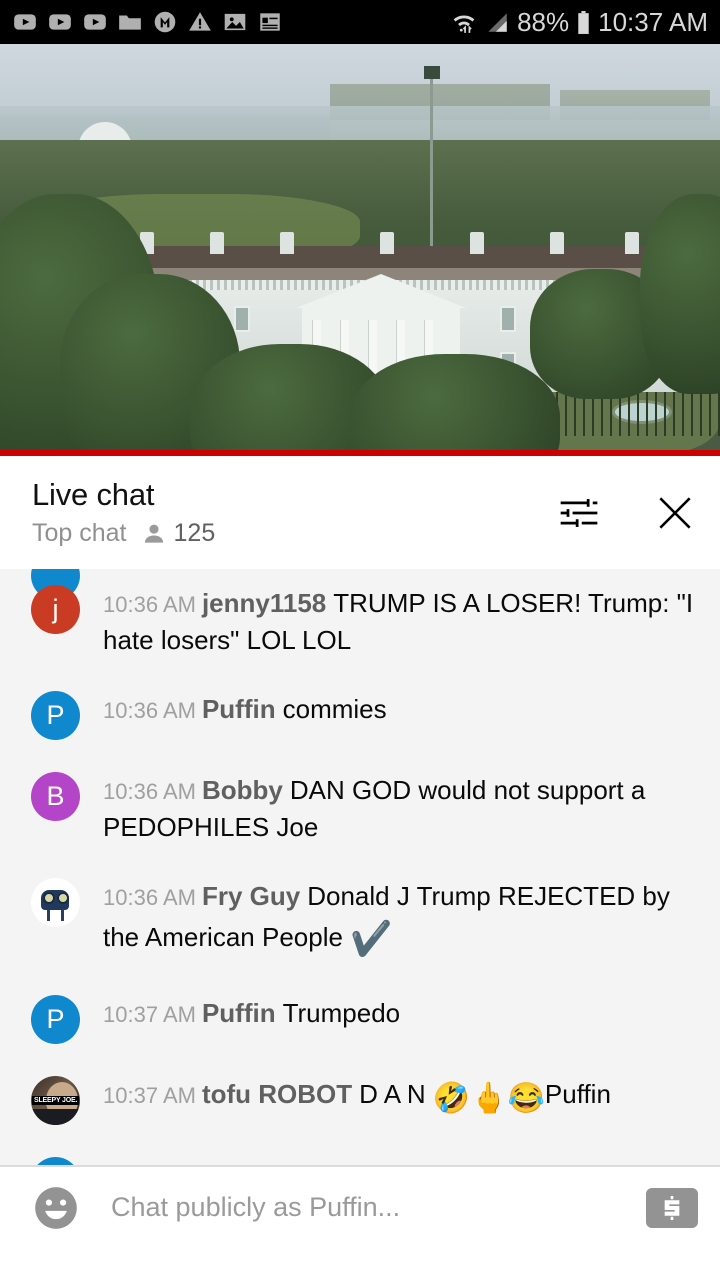 This screenshot has width=720, height=1280. I want to click on chat-header-actions, so click(627, 513).